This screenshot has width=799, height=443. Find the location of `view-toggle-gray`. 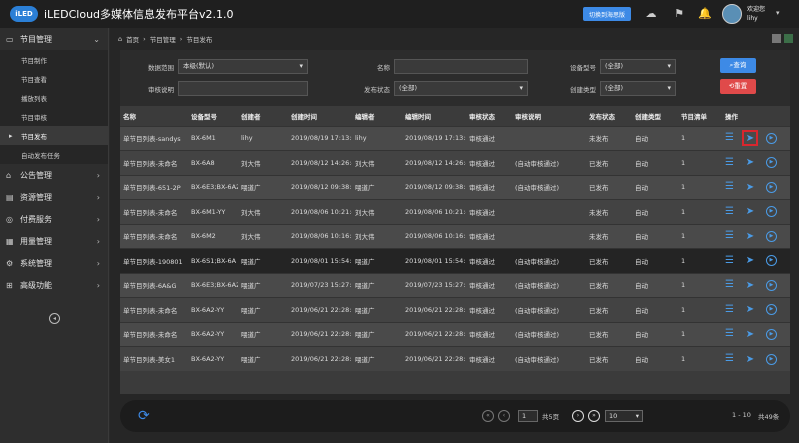

view-toggle-gray is located at coordinates (776, 38).